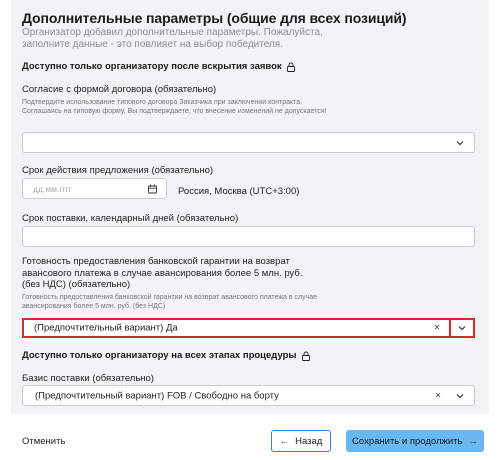 Image resolution: width=500 pixels, height=460 pixels. I want to click on delivery-basis-label: Базис поставки (обязательно), so click(88, 378).